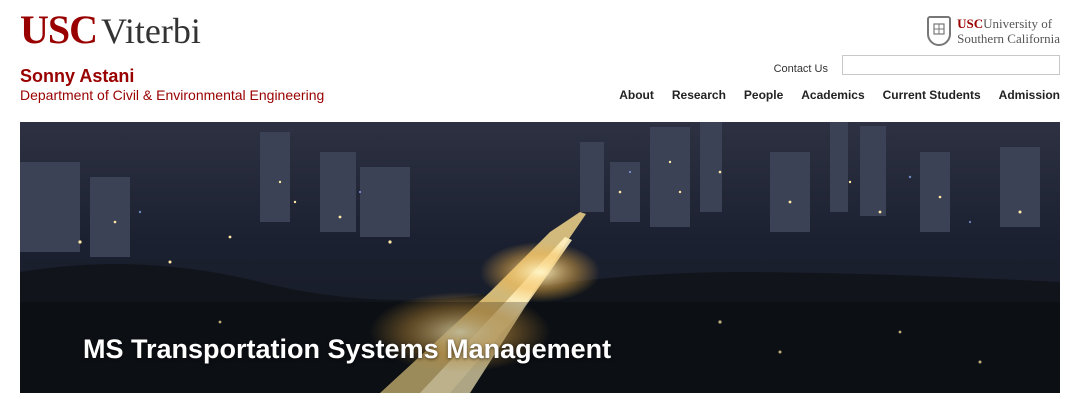 Image resolution: width=1080 pixels, height=412 pixels. Describe the element at coordinates (151, 31) in the screenshot. I see `logo-viterbi-text: Viterbi` at that location.